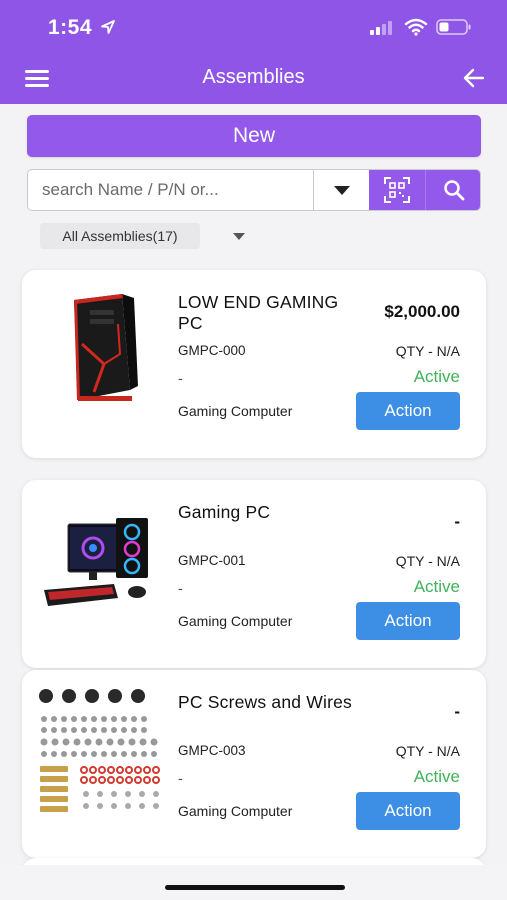  I want to click on wifi-icon, so click(416, 27).